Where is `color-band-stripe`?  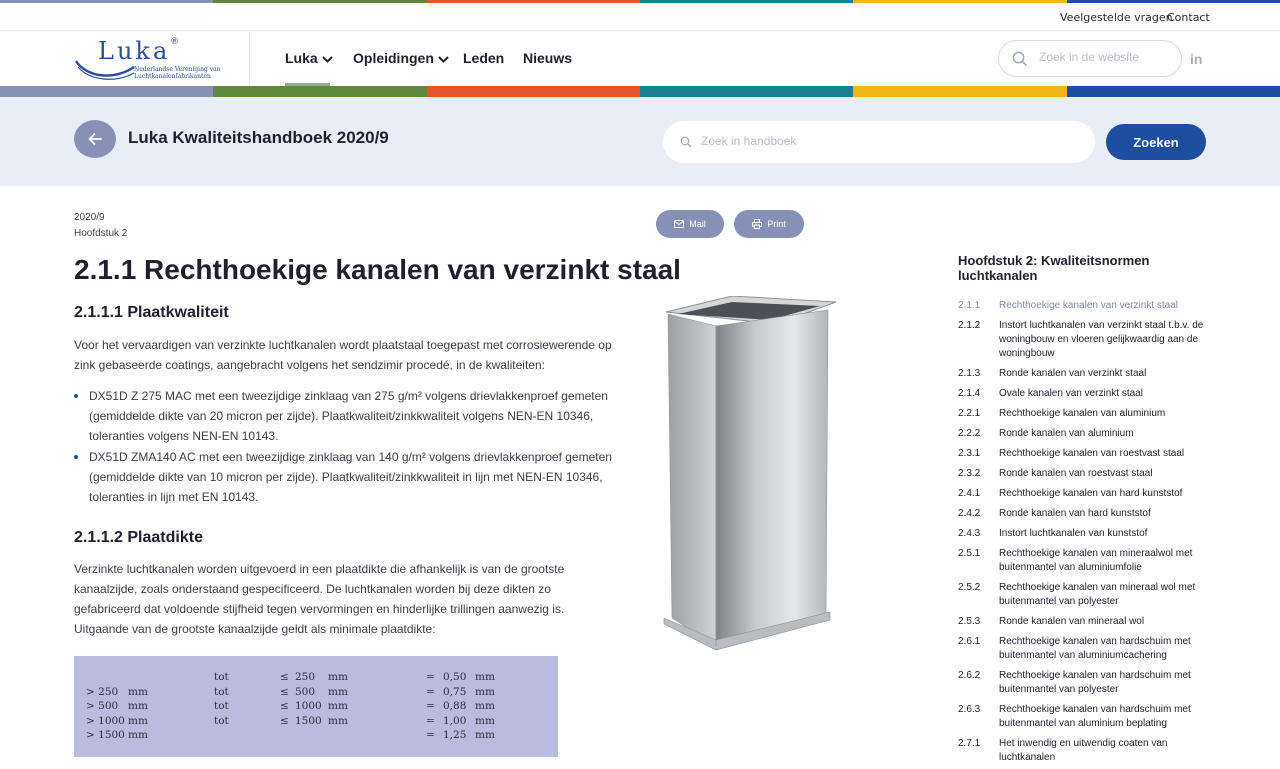
color-band-stripe is located at coordinates (640, 91).